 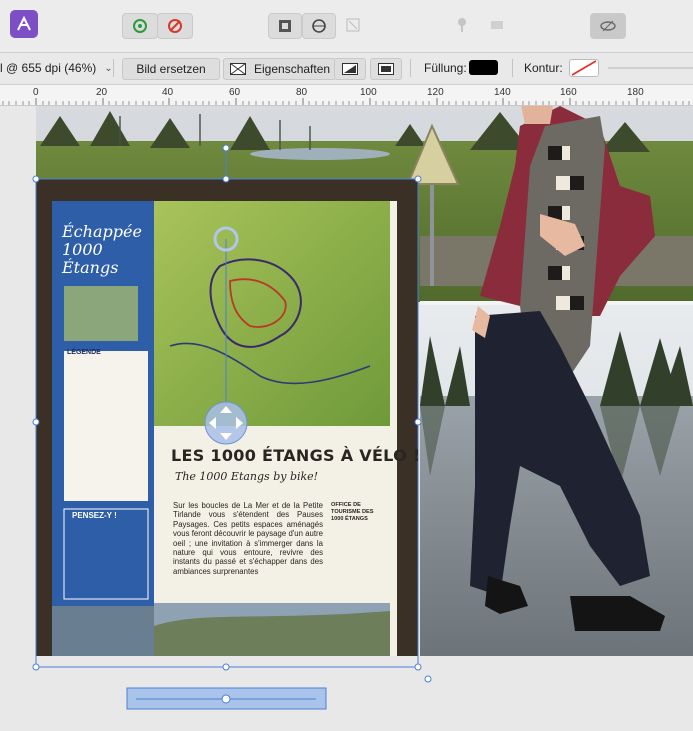 I want to click on sign-office-label: OFFICE DE TOURISME DES 1000 ÉTANGS, so click(x=352, y=512).